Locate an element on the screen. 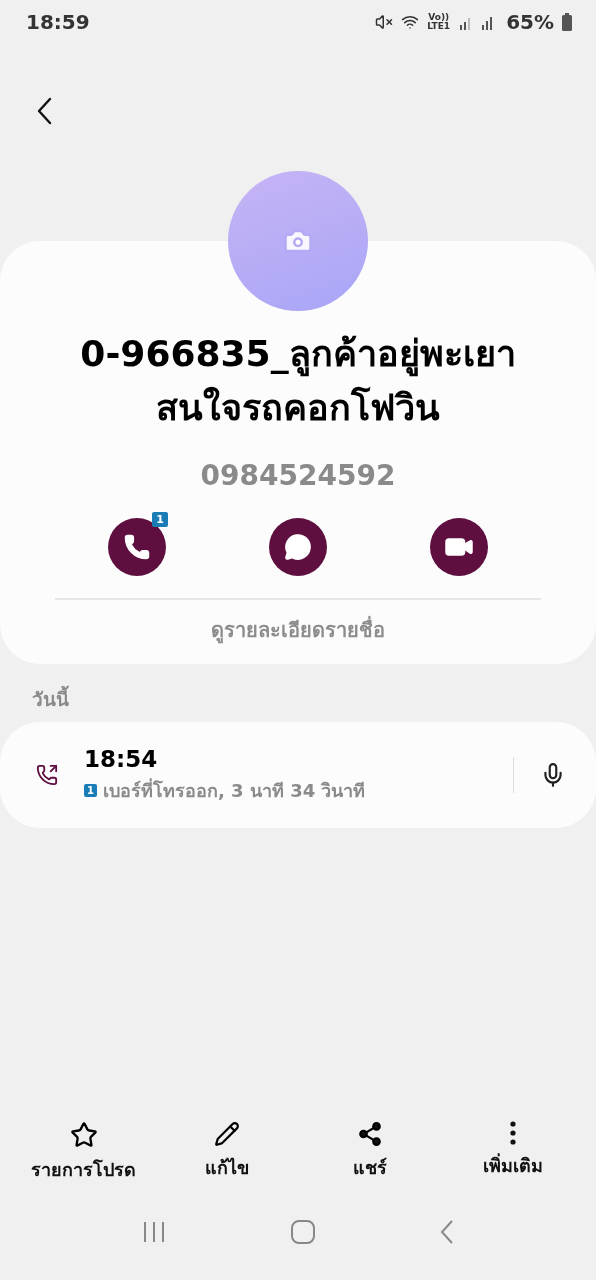  call-description: เบอร์ที่โทรออก, 3 นาที 34 วินาที is located at coordinates (234, 790).